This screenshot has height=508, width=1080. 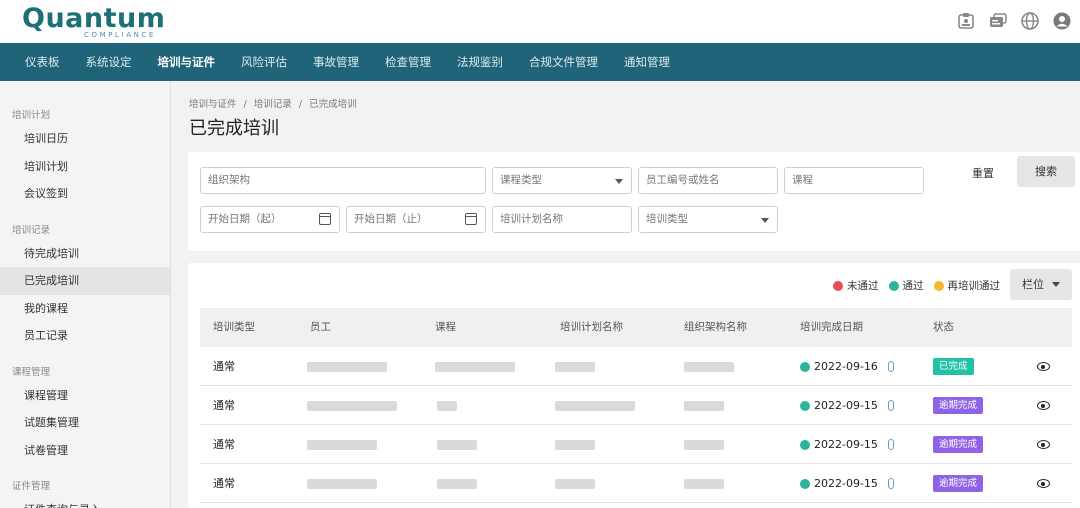 What do you see at coordinates (562, 180) in the screenshot?
I see `course-type-select: 课程类型` at bounding box center [562, 180].